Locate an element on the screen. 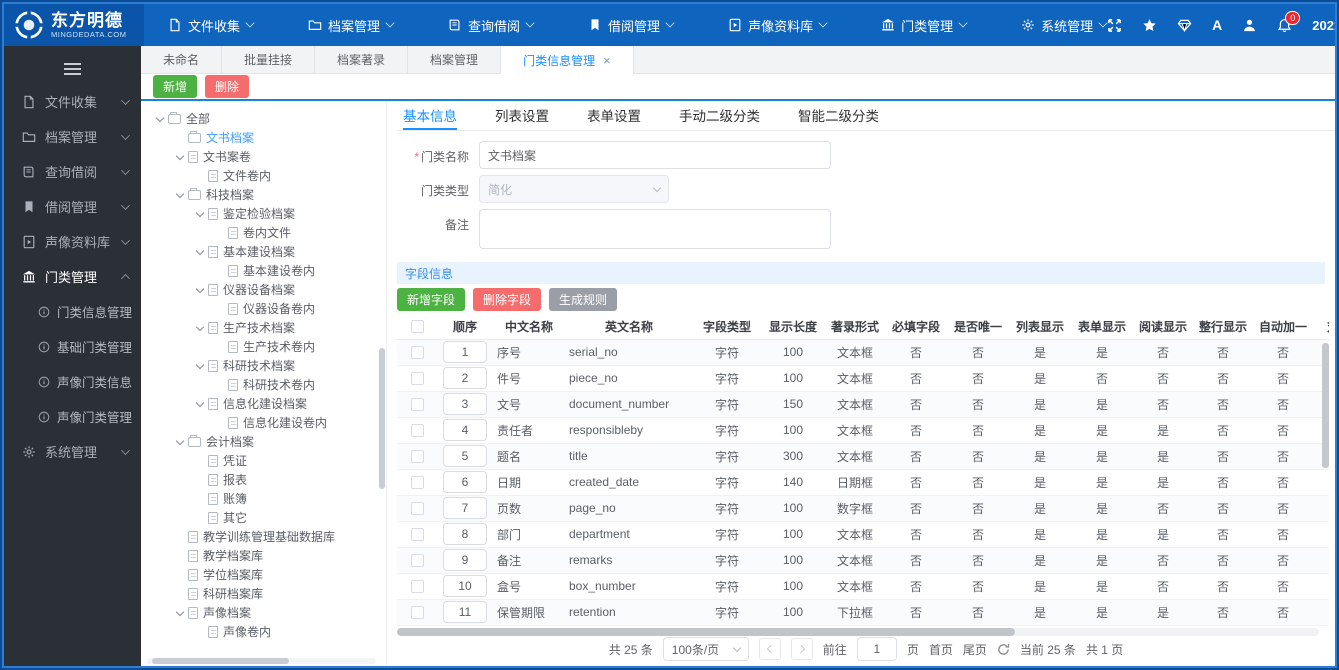 This screenshot has height=670, width=1339. tab-batch-attach: 批量挂接 is located at coordinates (269, 59).